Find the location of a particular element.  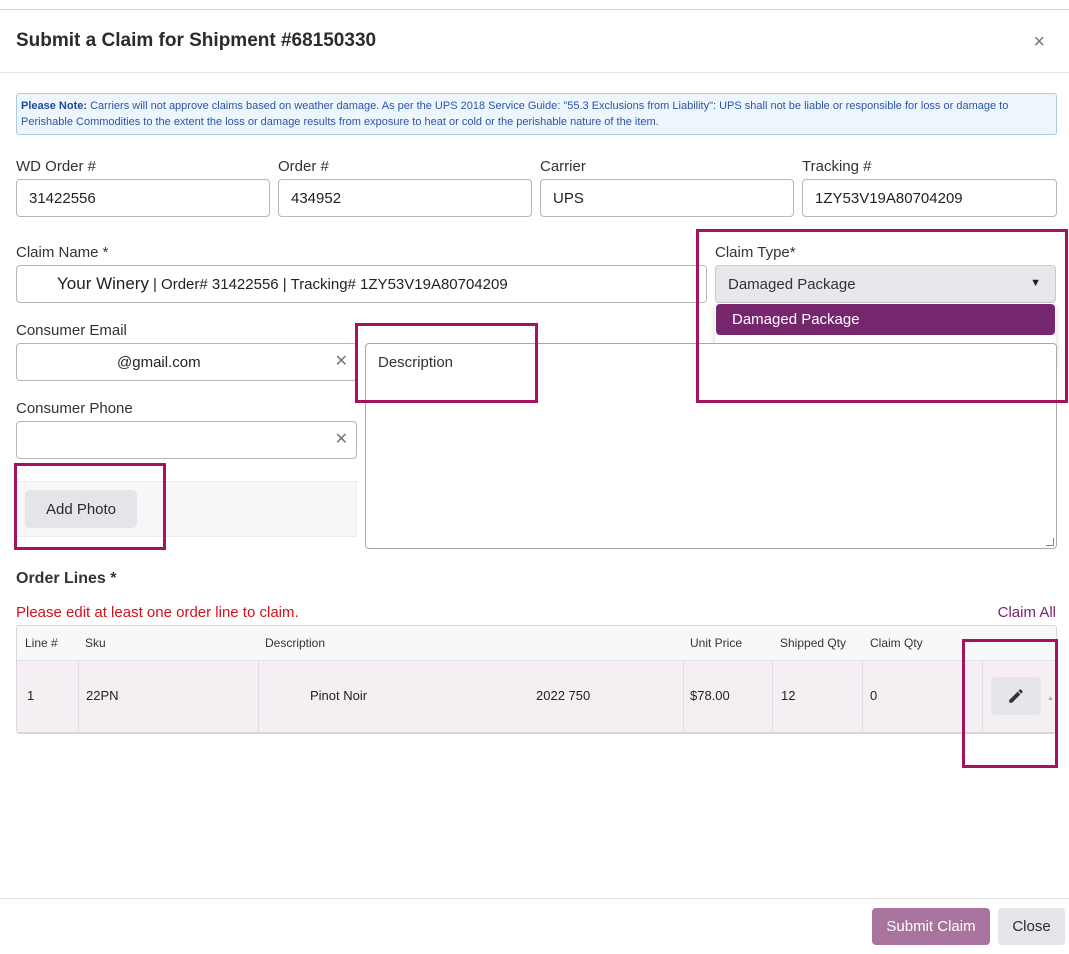

top-divider is located at coordinates (534, 5).